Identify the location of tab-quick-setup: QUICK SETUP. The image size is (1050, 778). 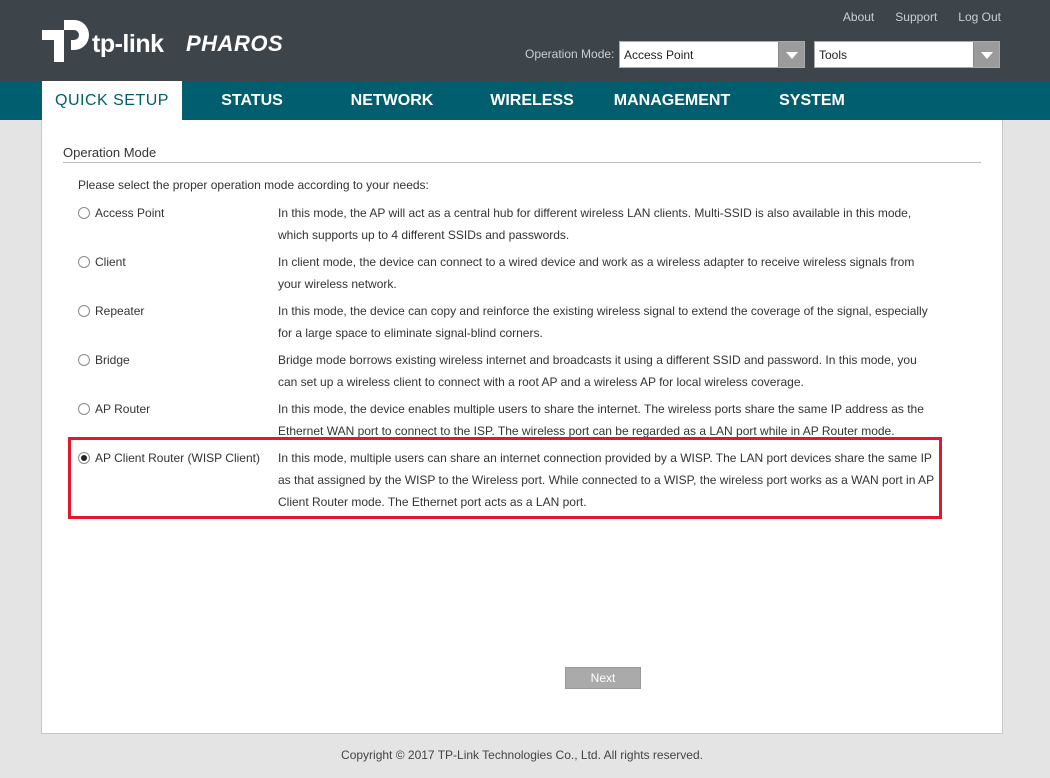
(112, 100).